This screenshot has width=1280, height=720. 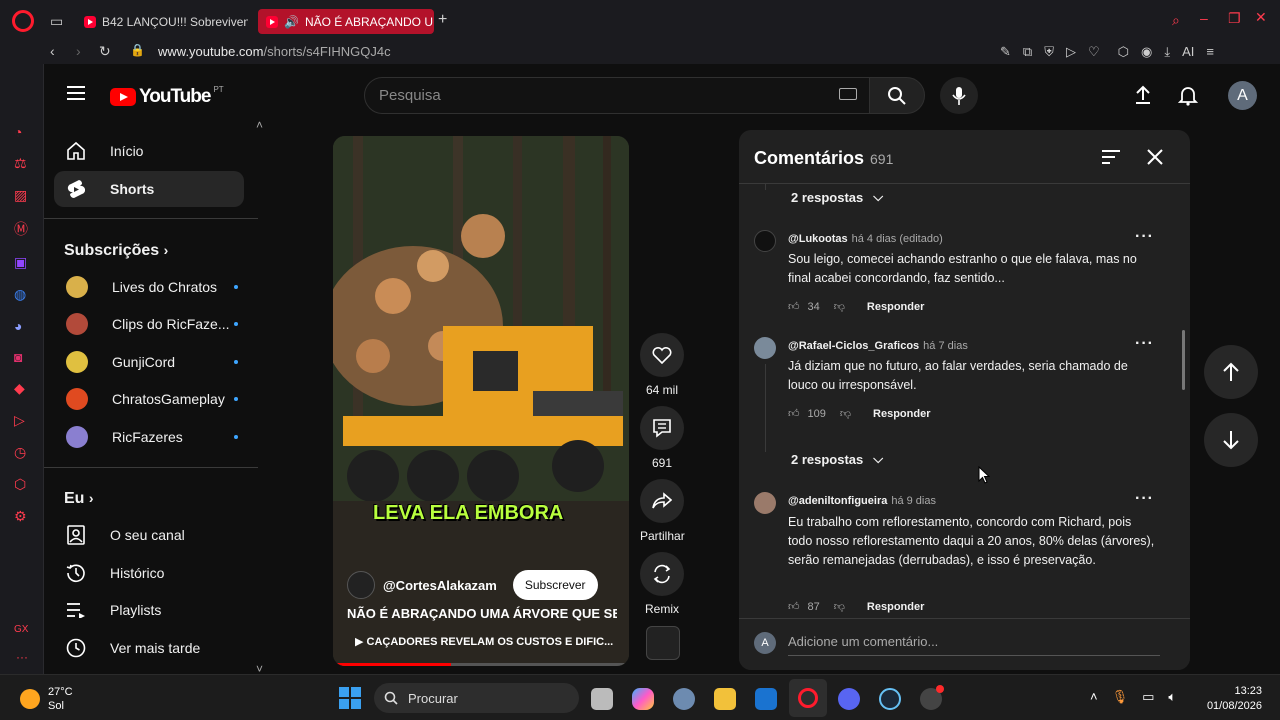 I want to click on volume-icon: 🔈︎, so click(x=1172, y=697).